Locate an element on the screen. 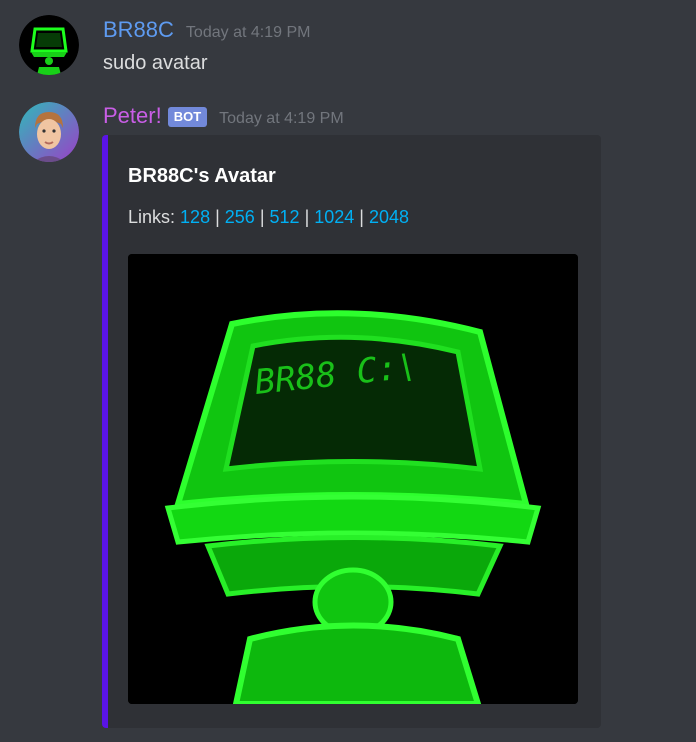 Image resolution: width=696 pixels, height=742 pixels. username-peter: Peter! is located at coordinates (132, 116).